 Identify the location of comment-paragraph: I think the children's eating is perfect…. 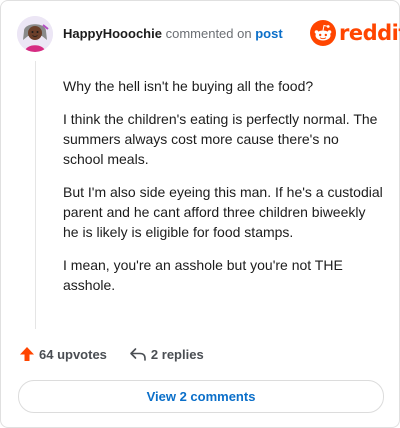
(220, 139).